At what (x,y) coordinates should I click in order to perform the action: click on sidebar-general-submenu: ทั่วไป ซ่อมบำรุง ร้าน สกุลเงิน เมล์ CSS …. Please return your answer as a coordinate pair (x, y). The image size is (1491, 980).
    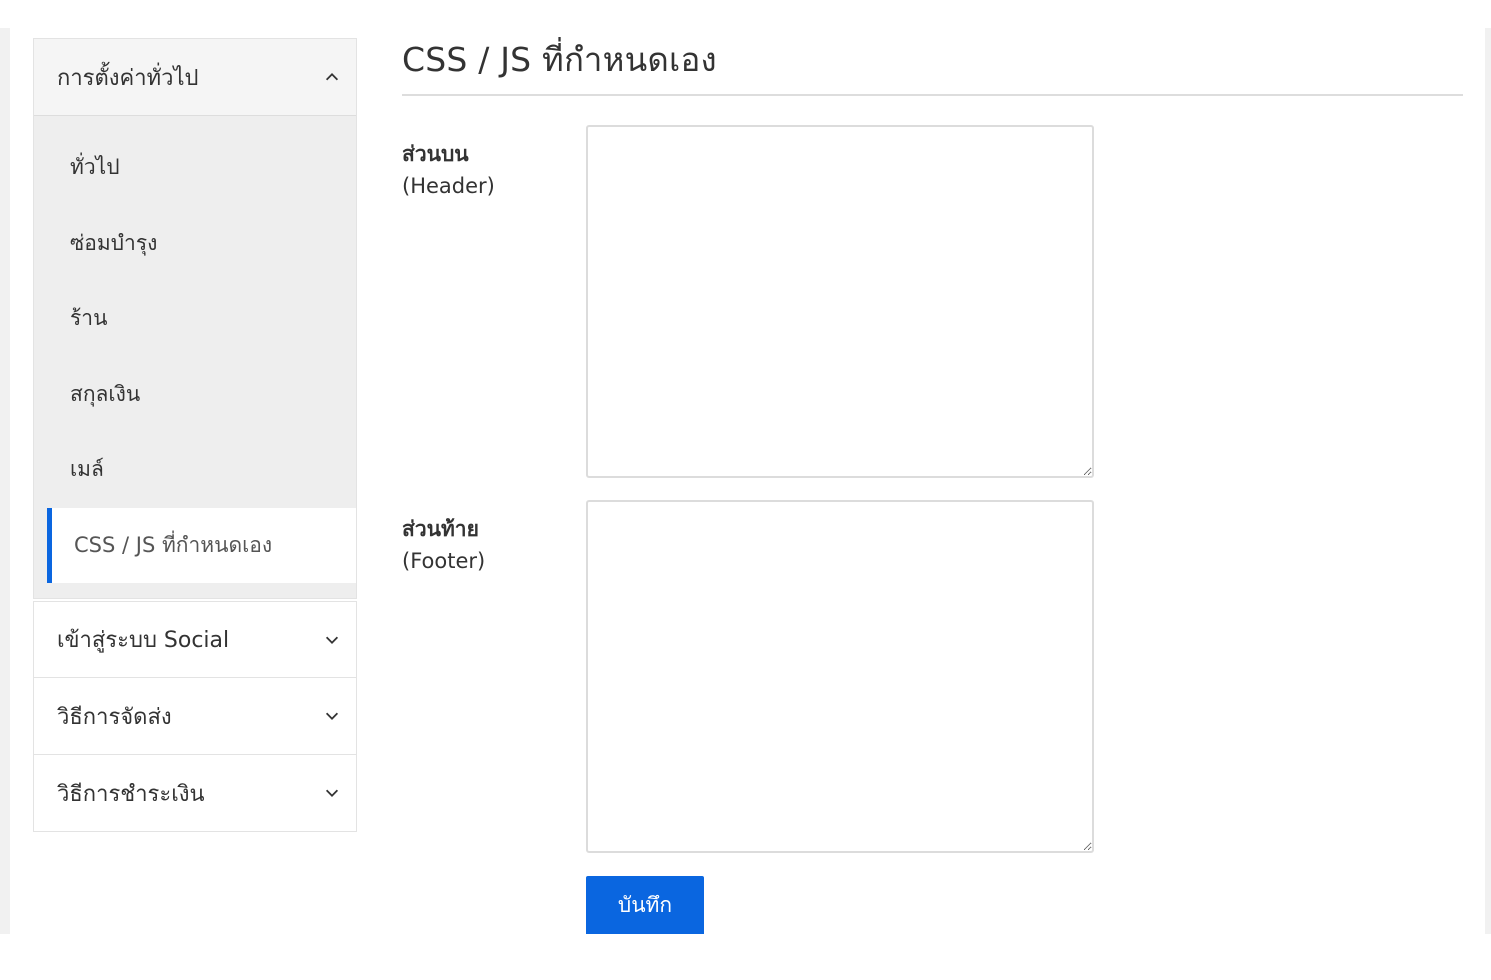
    Looking at the image, I should click on (195, 357).